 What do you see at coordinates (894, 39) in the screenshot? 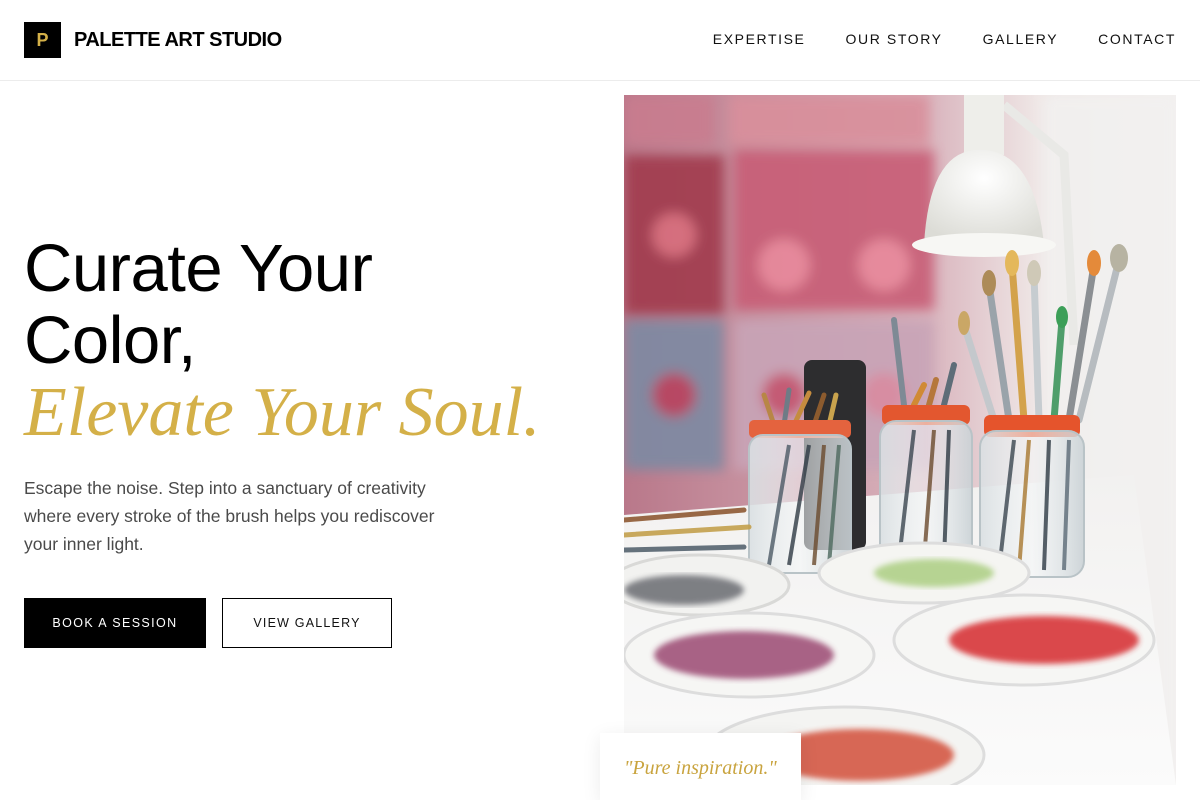
I see `nav-item-our-story: OUR STORY` at bounding box center [894, 39].